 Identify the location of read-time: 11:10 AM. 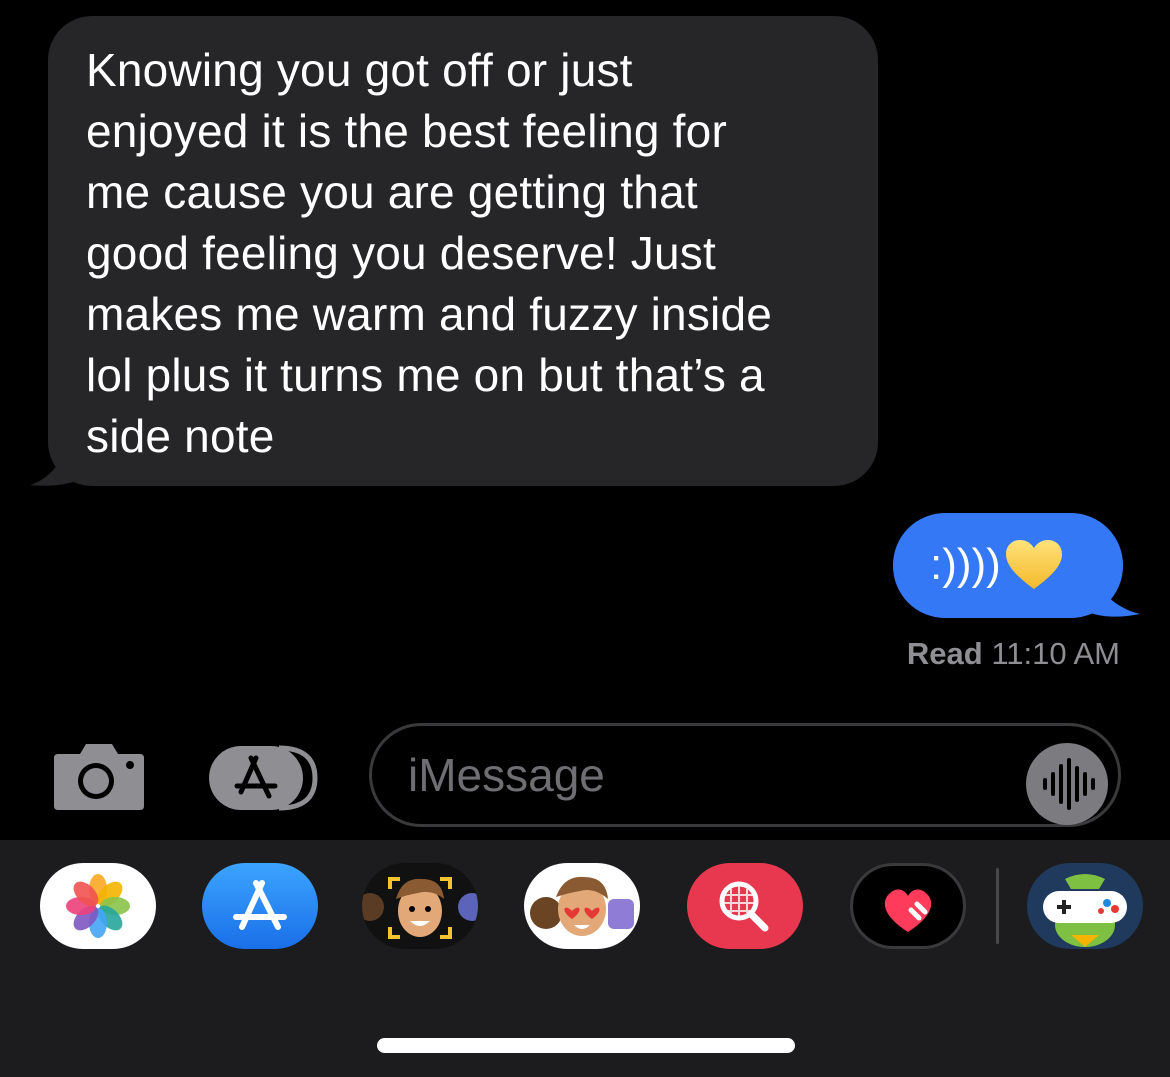
(1055, 653).